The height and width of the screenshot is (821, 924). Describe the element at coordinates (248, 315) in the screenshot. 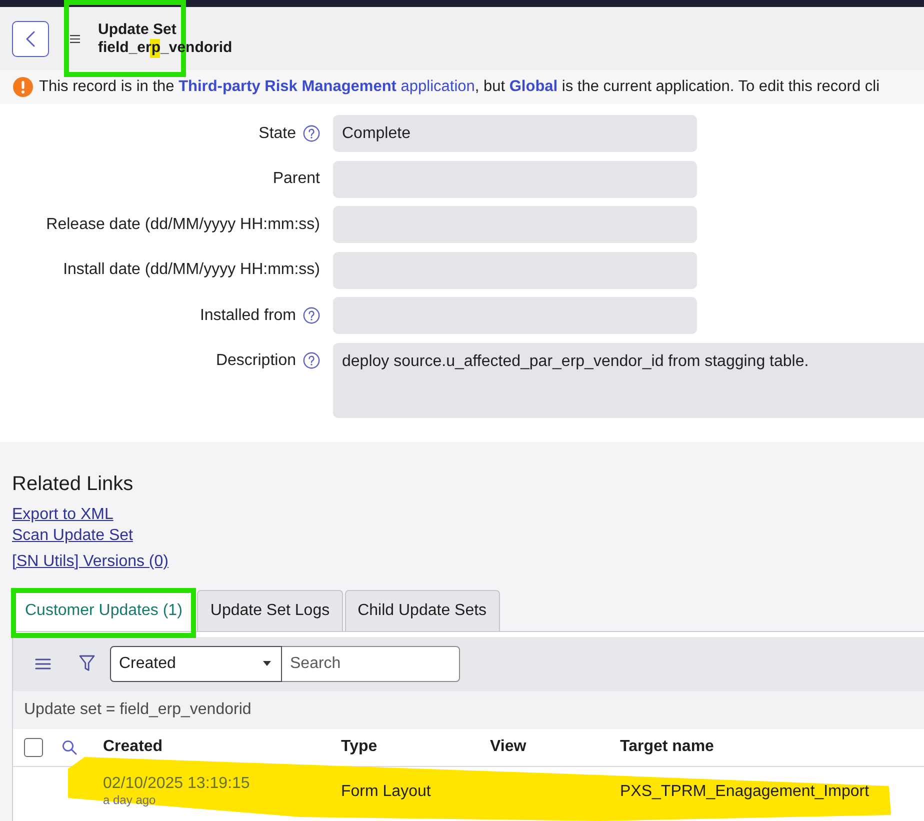

I see `field-label: Installed from` at that location.